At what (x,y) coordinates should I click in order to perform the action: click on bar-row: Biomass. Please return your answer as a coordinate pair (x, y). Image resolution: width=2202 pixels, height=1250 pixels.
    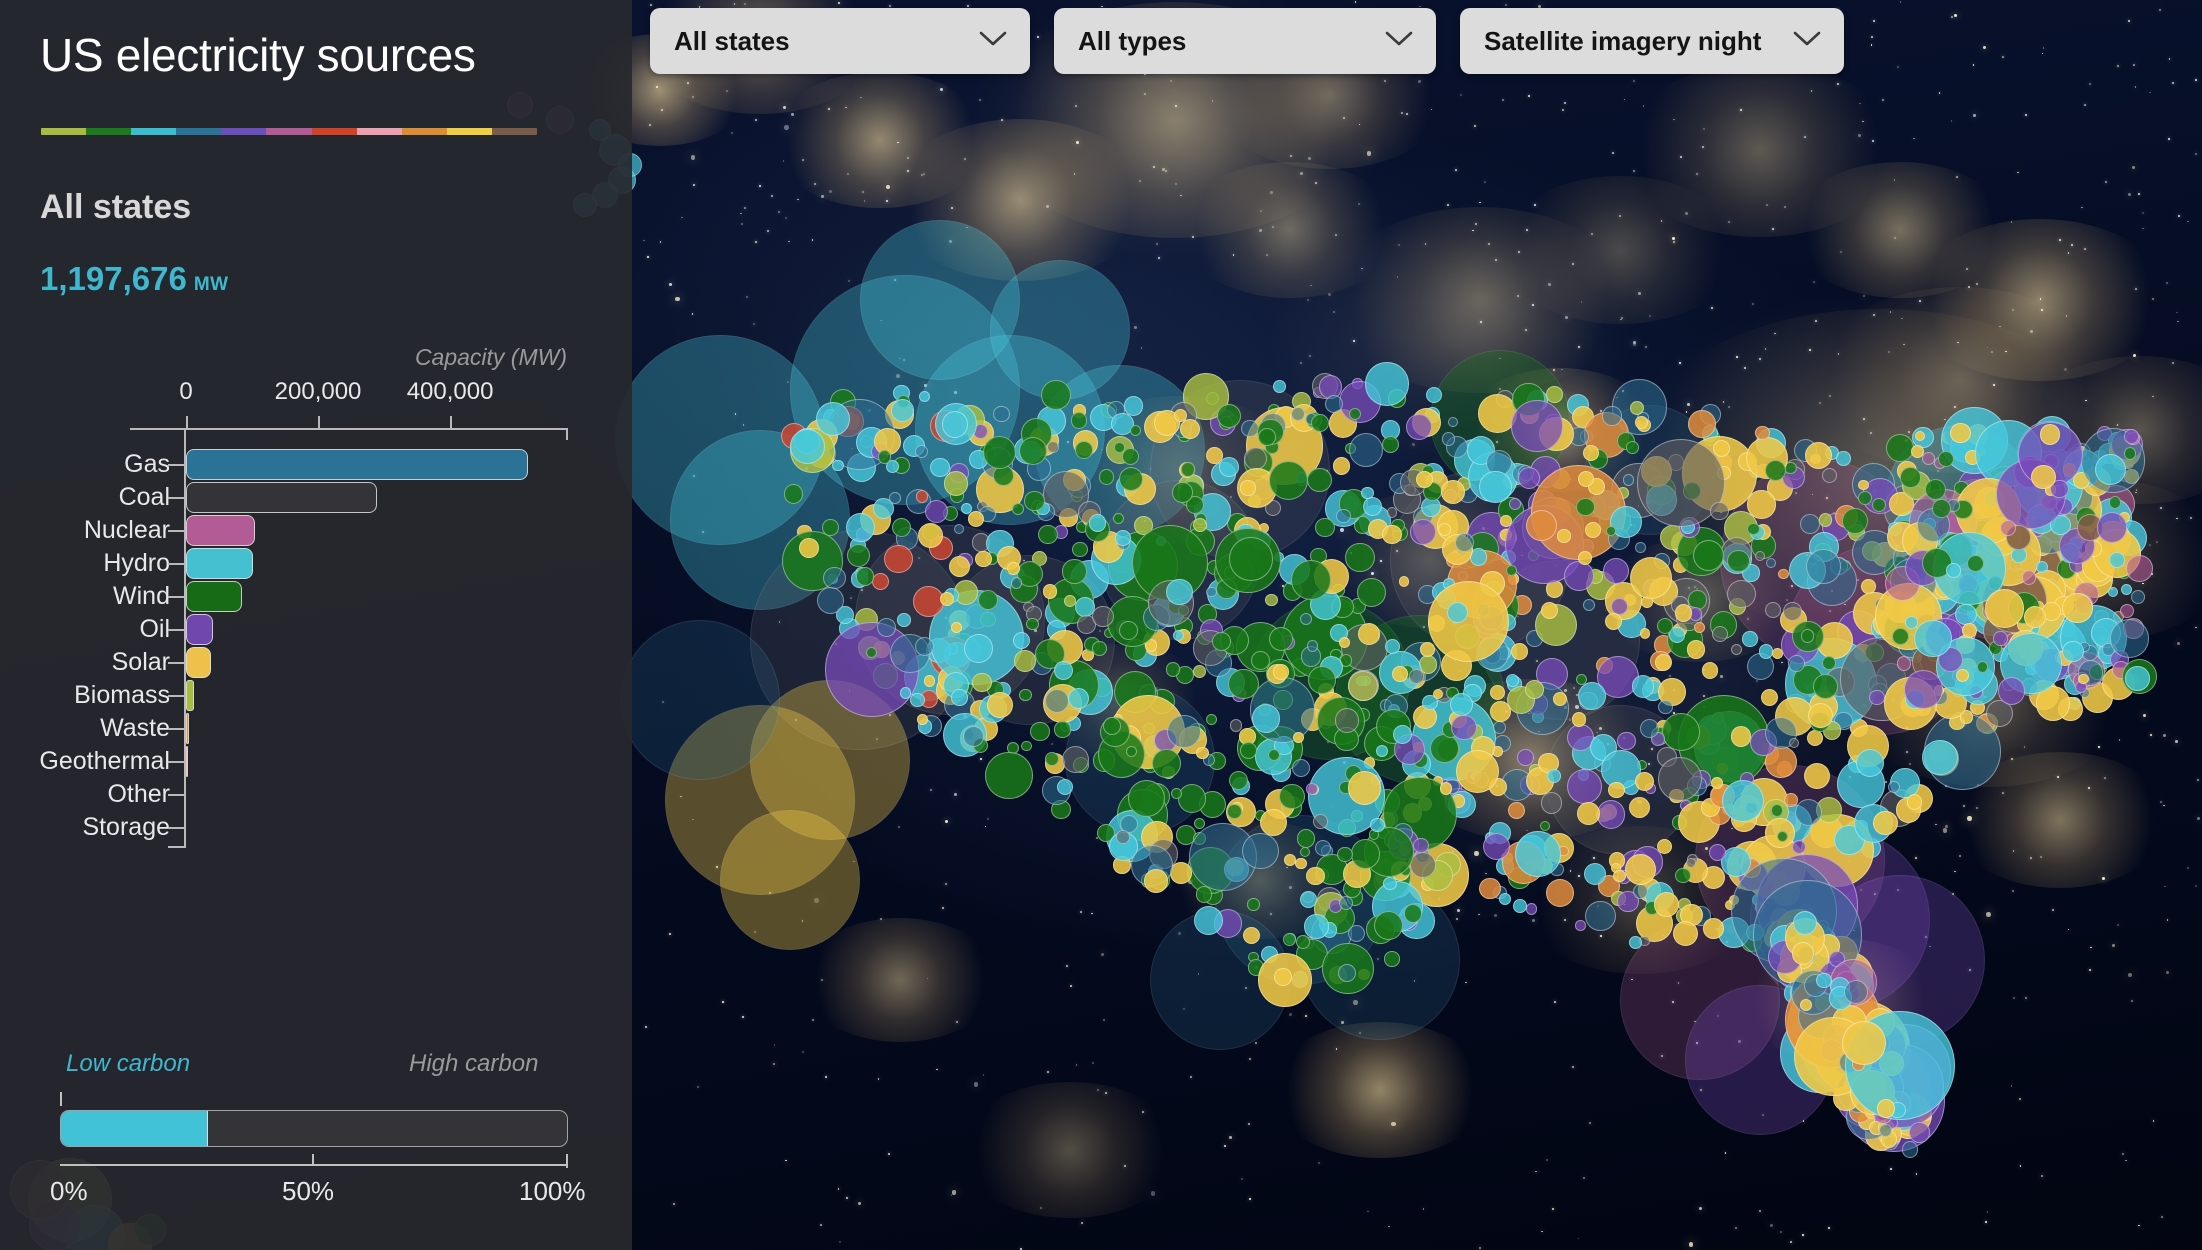
    Looking at the image, I should click on (316, 695).